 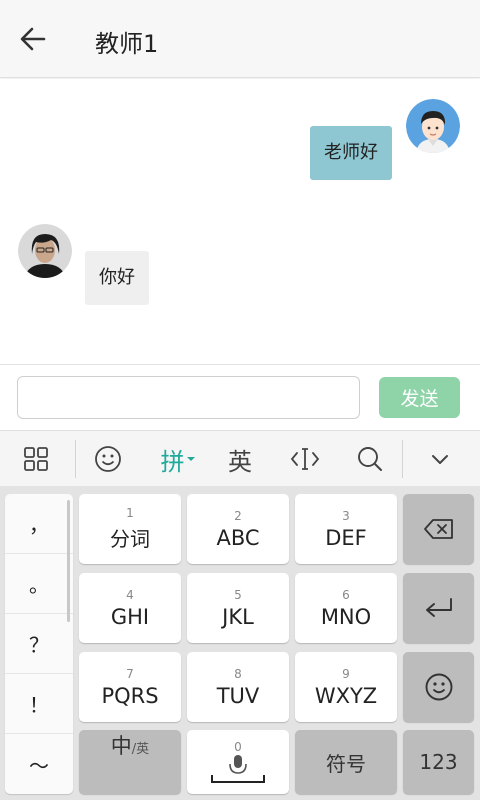 What do you see at coordinates (39, 704) in the screenshot?
I see `punct-exclamation-key: ！` at bounding box center [39, 704].